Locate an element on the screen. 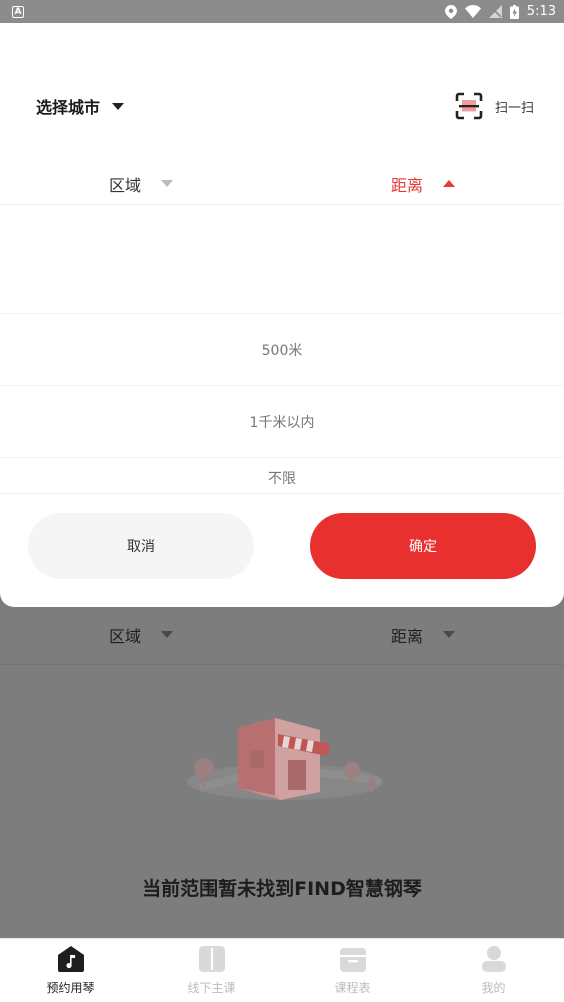 The image size is (564, 1002). scan-label: 扫一扫 is located at coordinates (514, 108).